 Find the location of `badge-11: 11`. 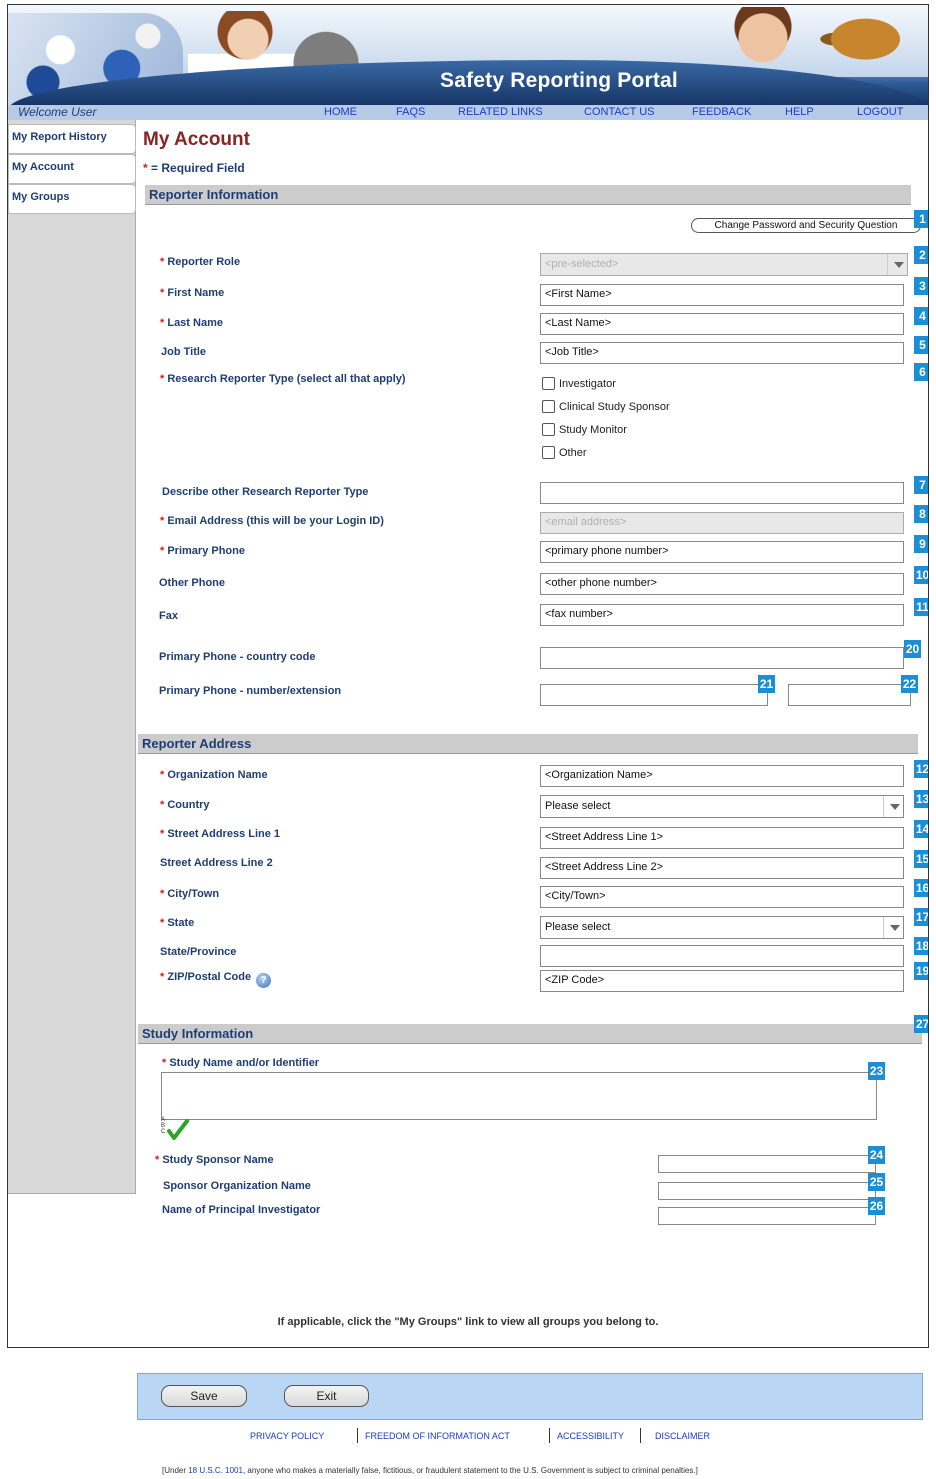

badge-11: 11 is located at coordinates (921, 607).